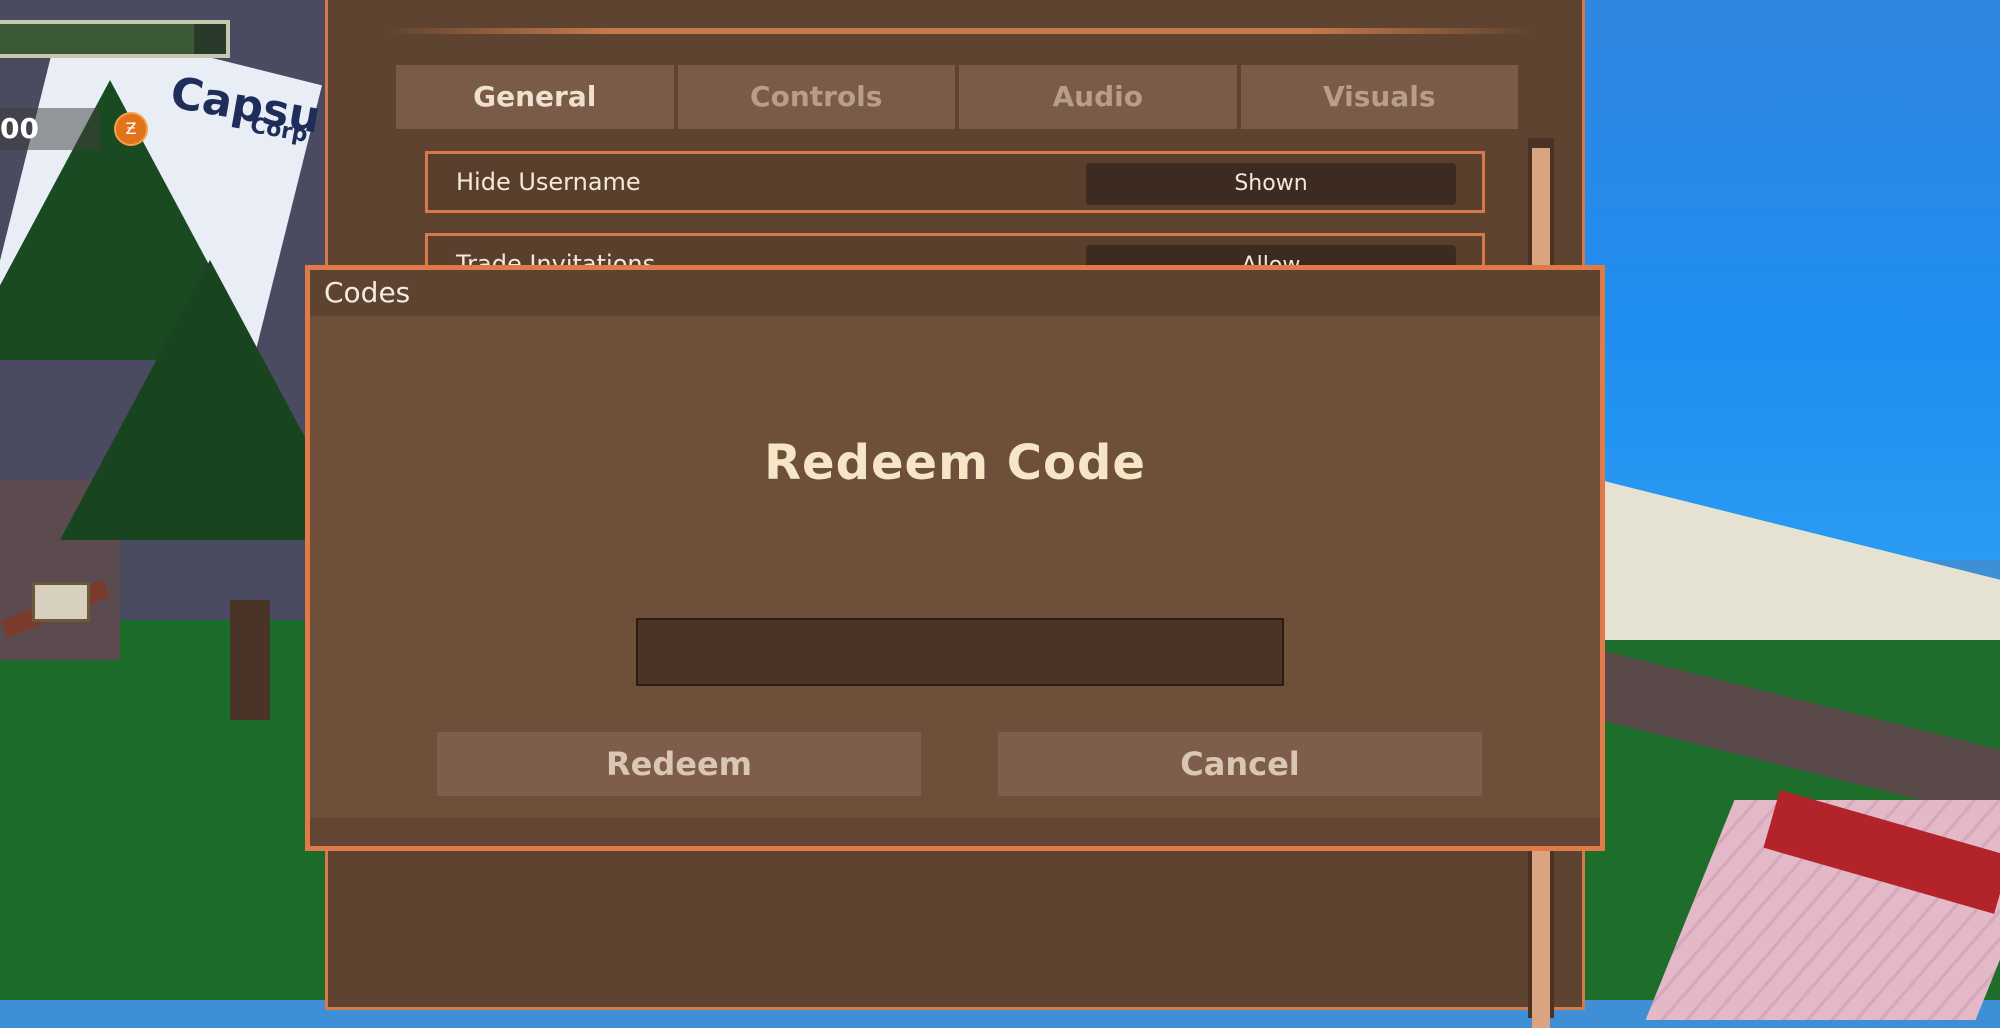 Image resolution: width=2000 pixels, height=1028 pixels. What do you see at coordinates (958, 31) in the screenshot?
I see `settings-divider` at bounding box center [958, 31].